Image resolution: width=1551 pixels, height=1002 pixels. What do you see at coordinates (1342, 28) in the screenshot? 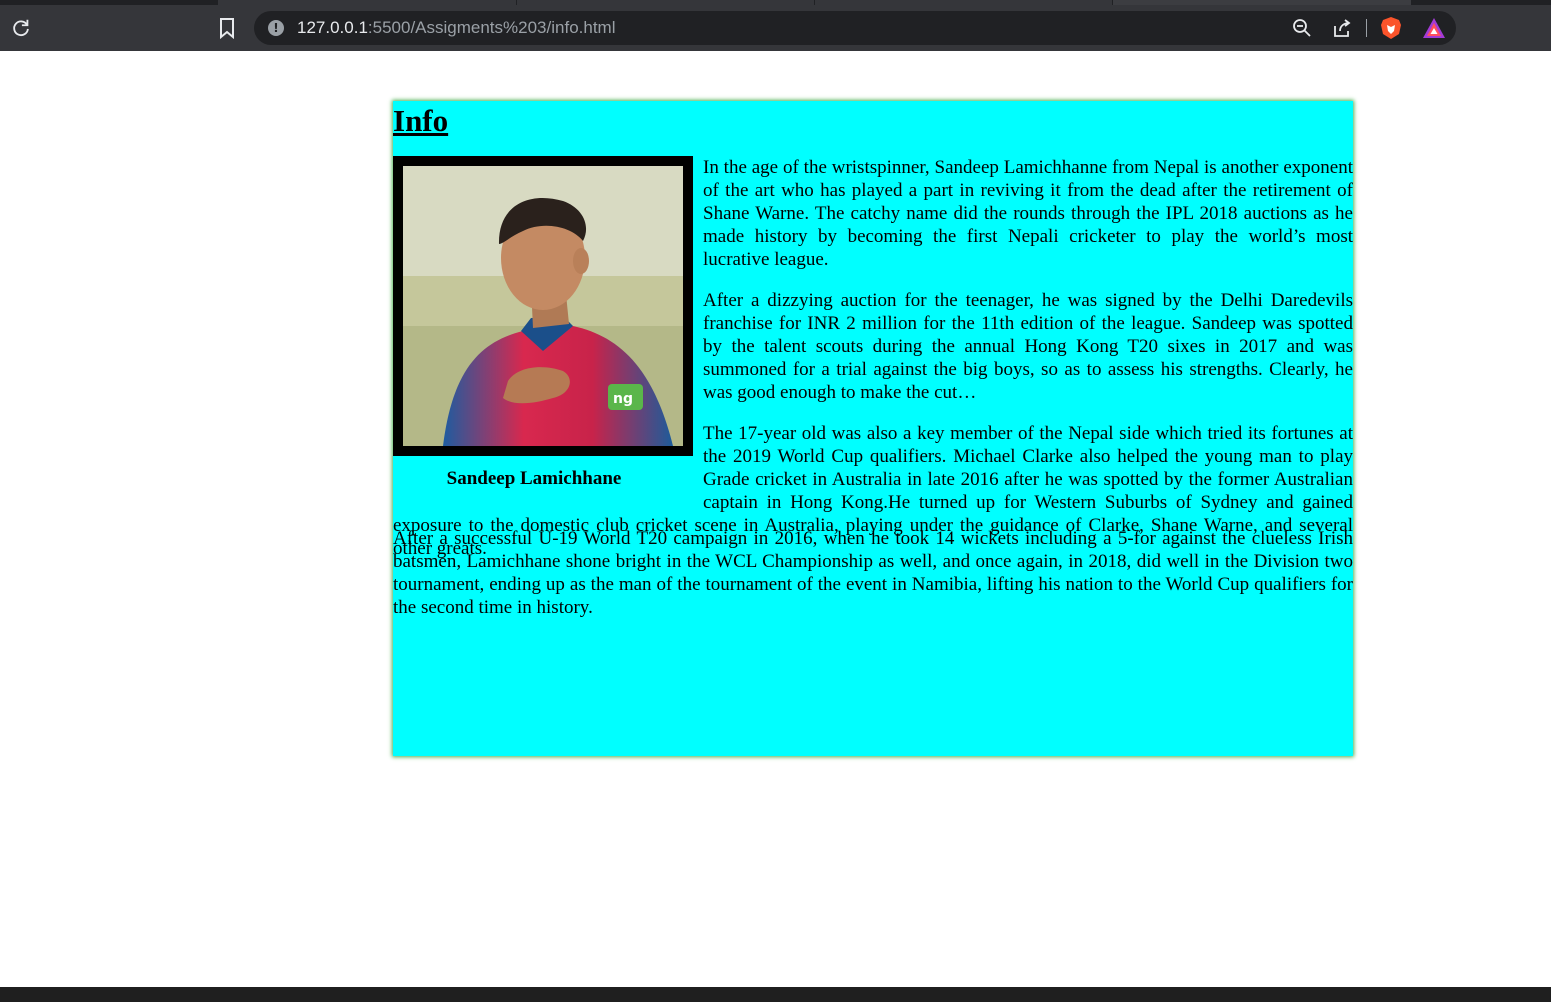
I see `share-icon` at bounding box center [1342, 28].